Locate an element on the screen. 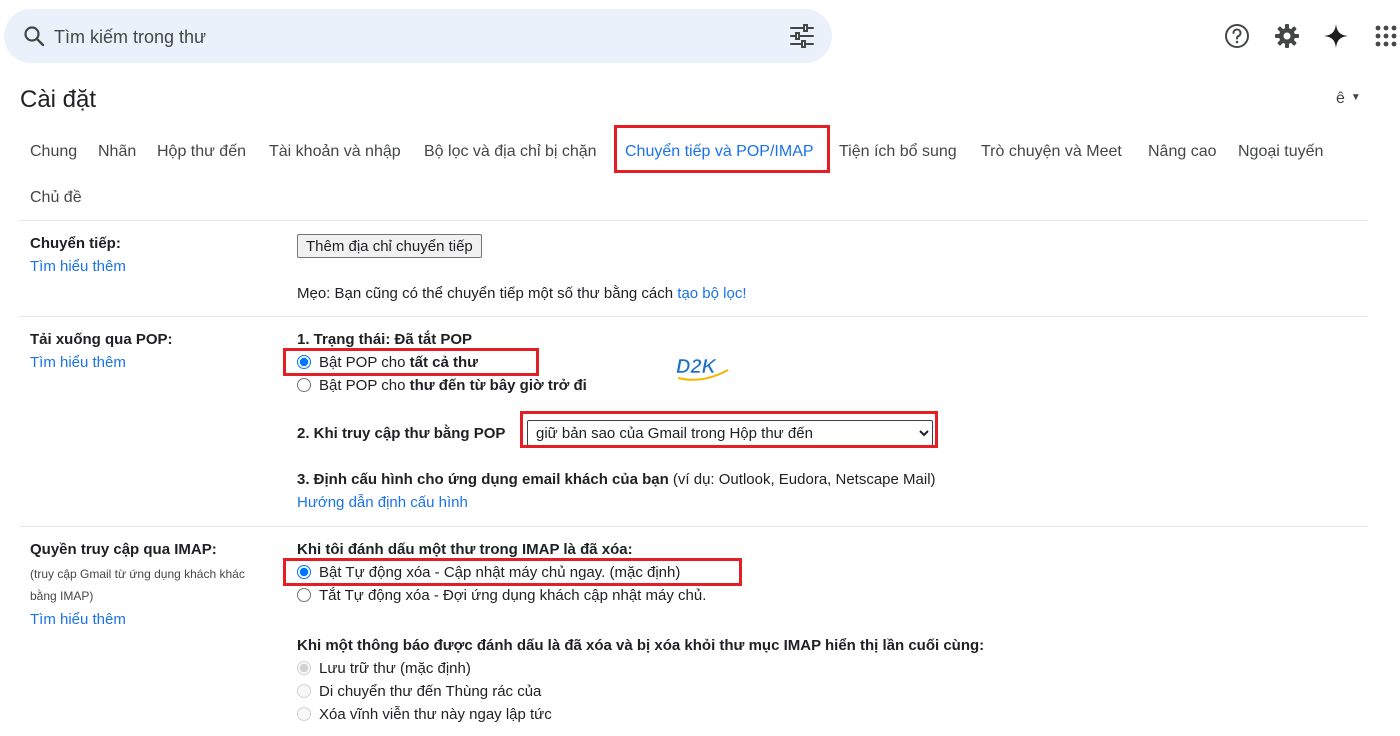  search-bar is located at coordinates (418, 36).